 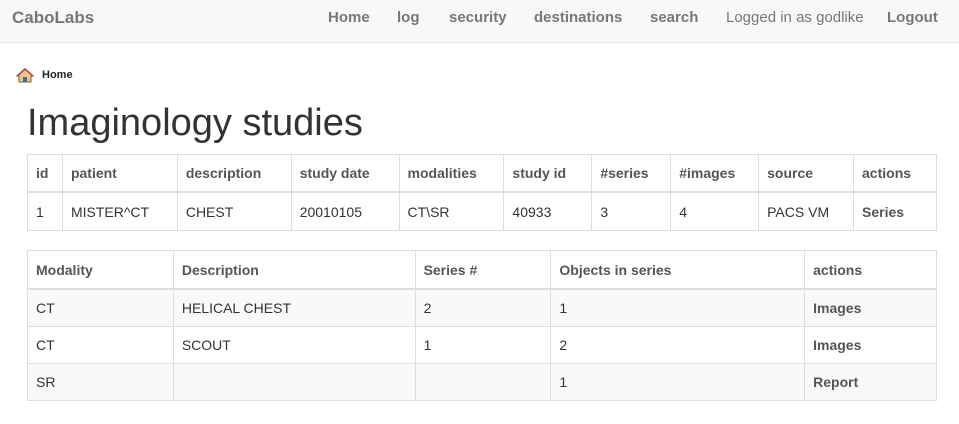 What do you see at coordinates (25, 75) in the screenshot?
I see `home-icon` at bounding box center [25, 75].